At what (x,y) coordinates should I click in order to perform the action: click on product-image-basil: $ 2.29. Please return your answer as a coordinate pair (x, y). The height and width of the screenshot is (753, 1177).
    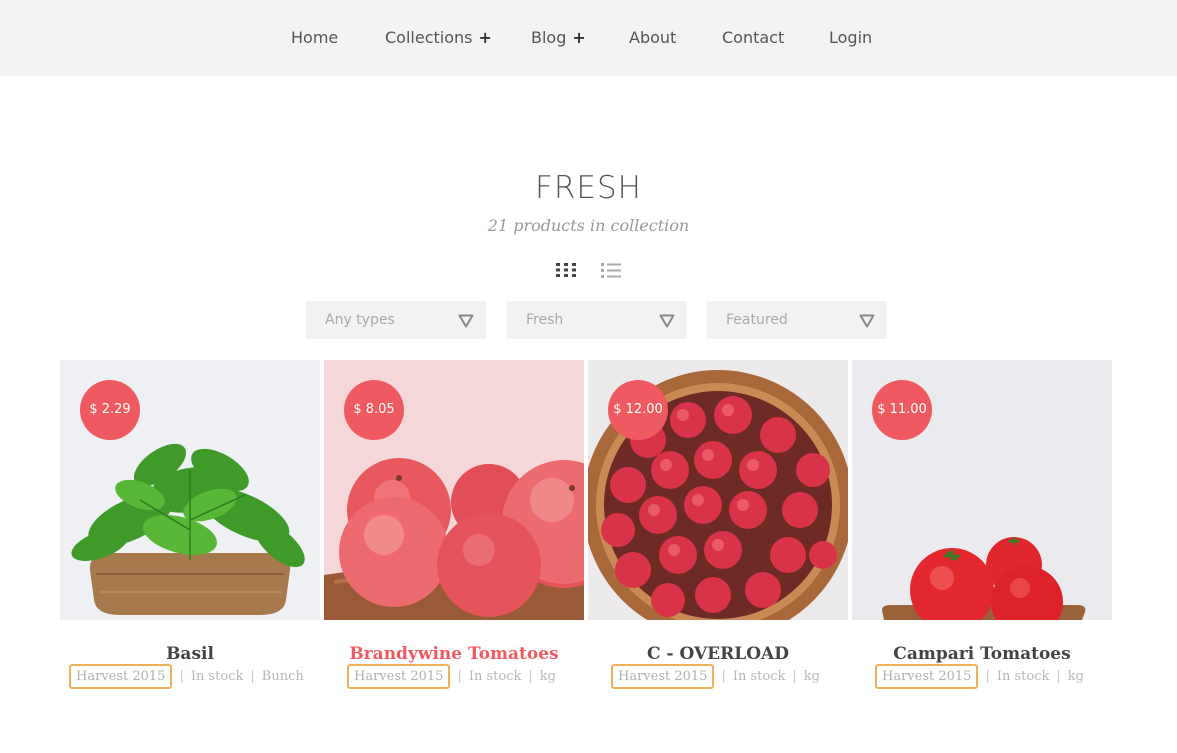
    Looking at the image, I should click on (190, 490).